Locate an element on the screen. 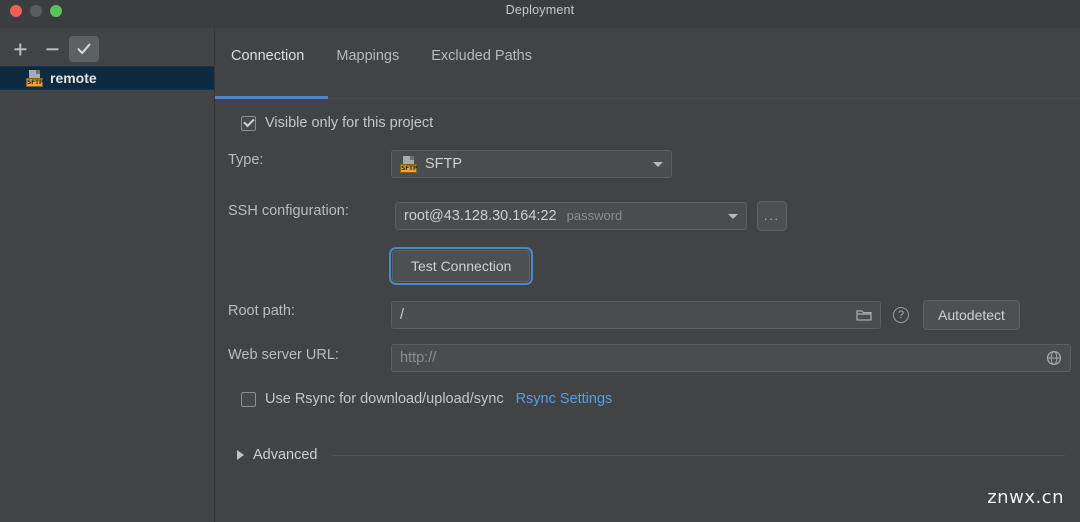  visible-only-label: Visible only for this project is located at coordinates (349, 123).